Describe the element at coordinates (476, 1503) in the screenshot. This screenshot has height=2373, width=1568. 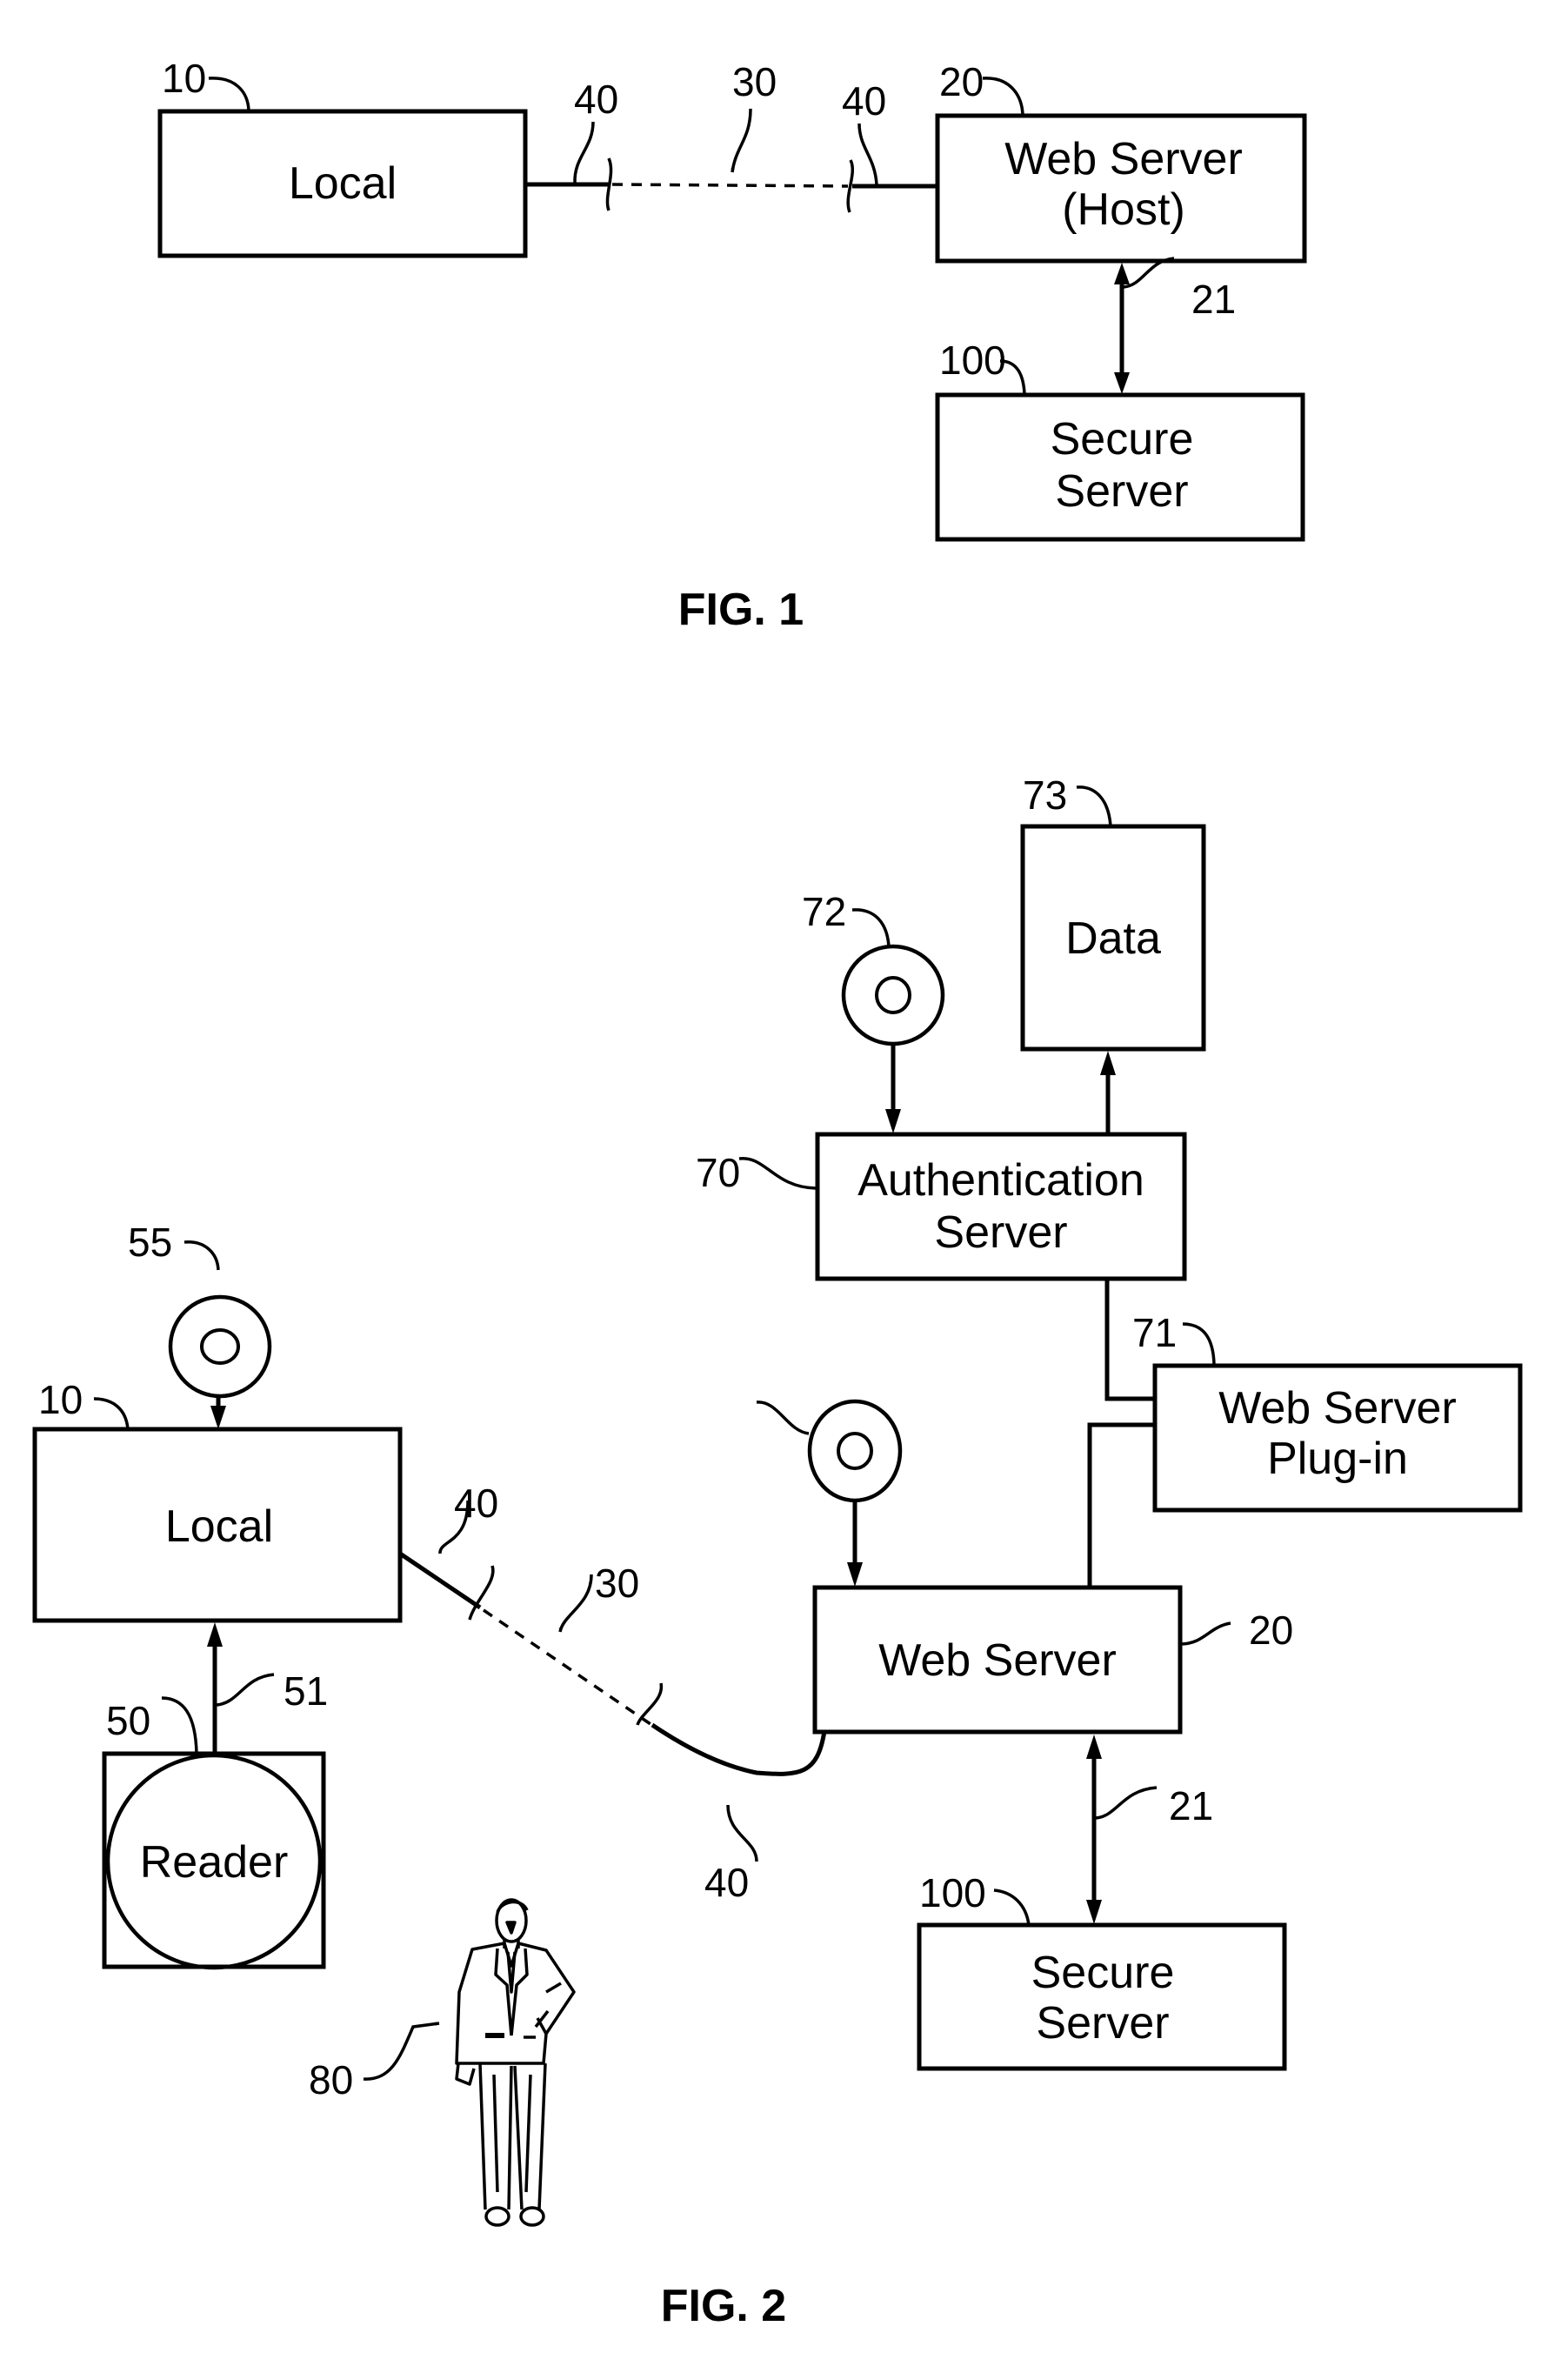
I see `fig2-ref-link-left: 40` at that location.